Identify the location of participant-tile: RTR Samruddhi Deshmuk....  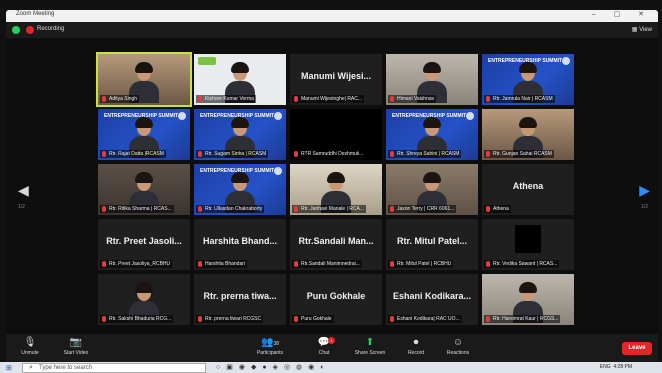
(336, 134).